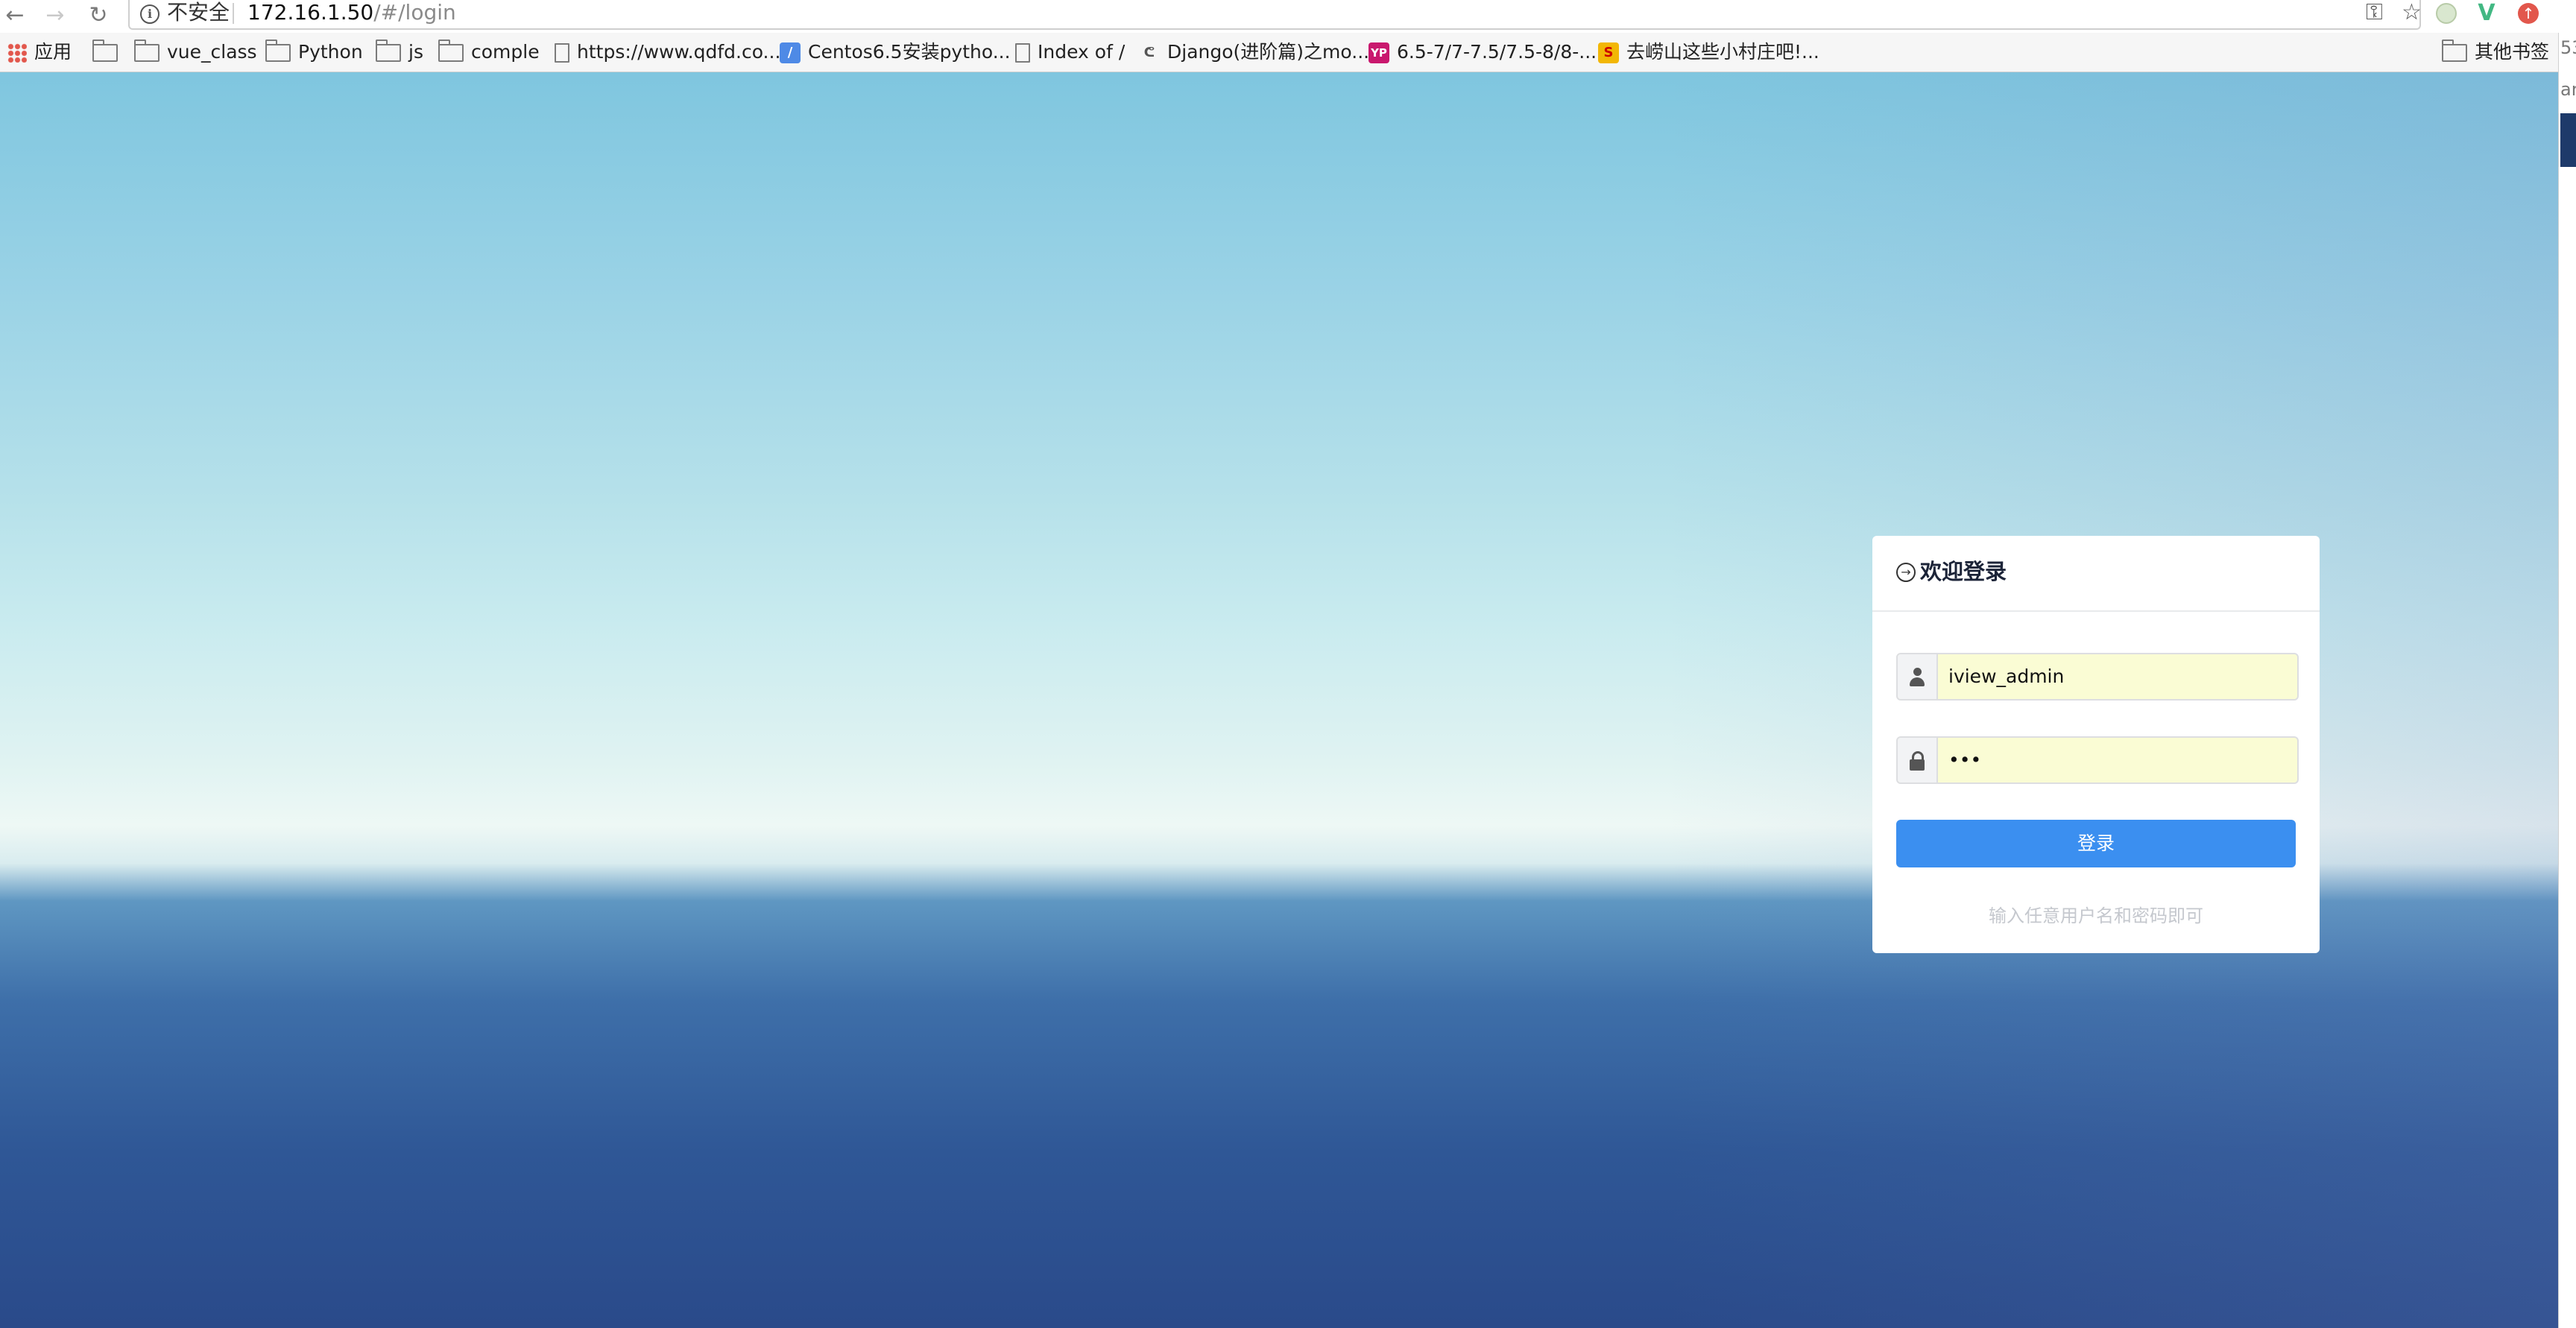 The height and width of the screenshot is (1328, 2576). I want to click on password-value: •••, so click(1965, 760).